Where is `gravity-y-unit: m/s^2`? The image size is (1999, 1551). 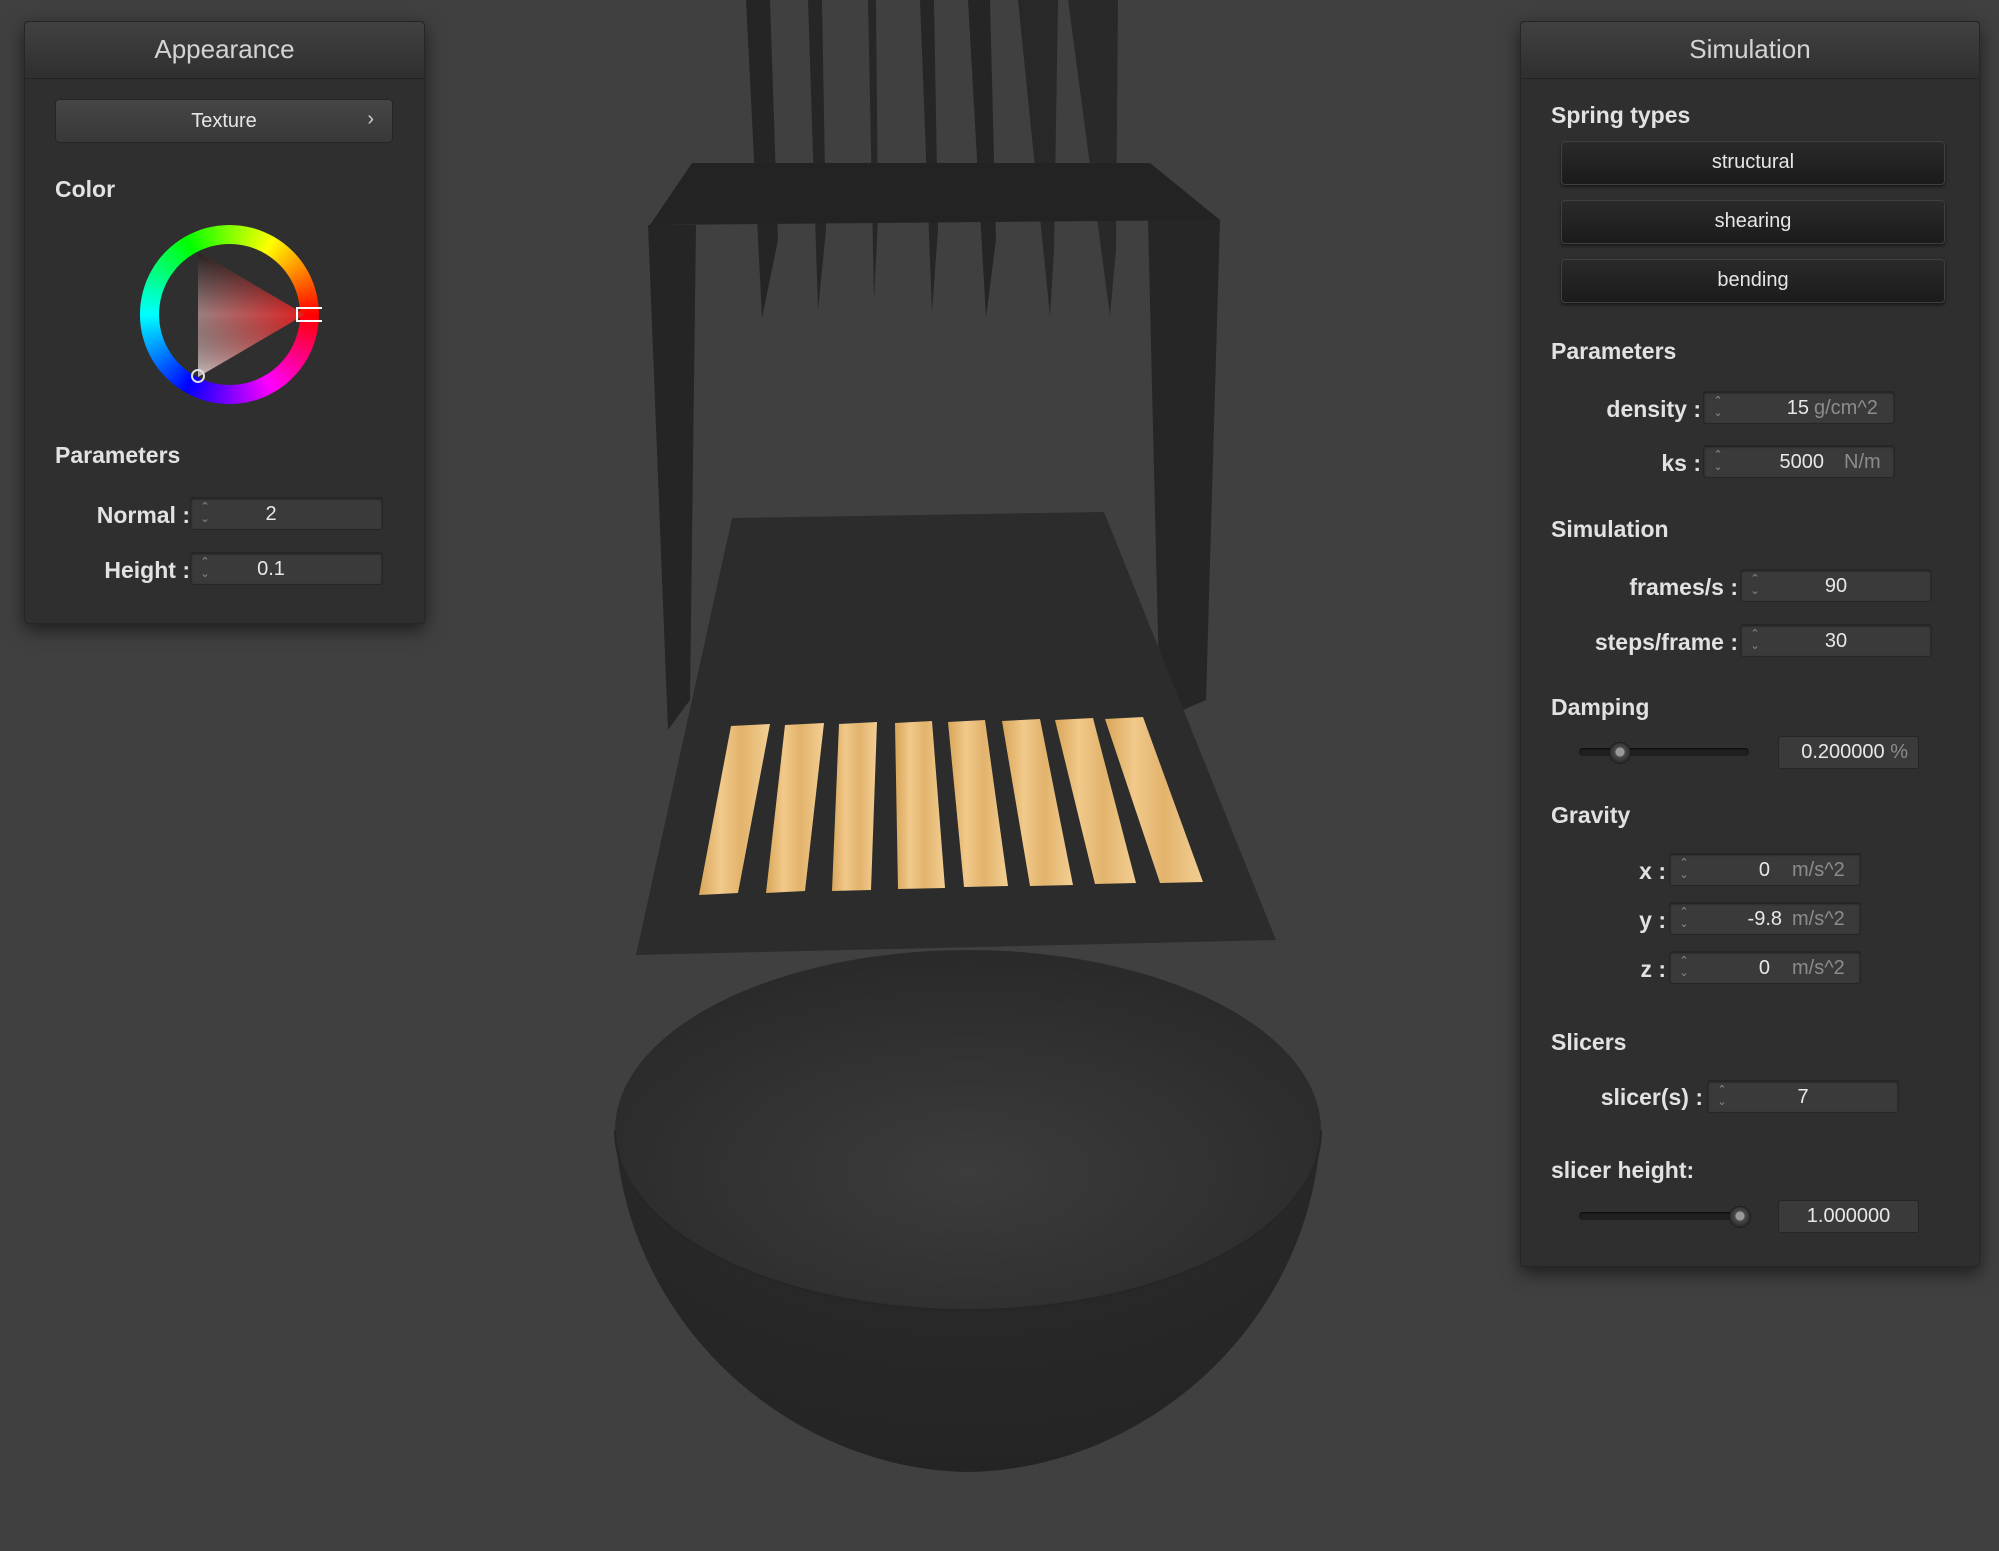 gravity-y-unit: m/s^2 is located at coordinates (1818, 919).